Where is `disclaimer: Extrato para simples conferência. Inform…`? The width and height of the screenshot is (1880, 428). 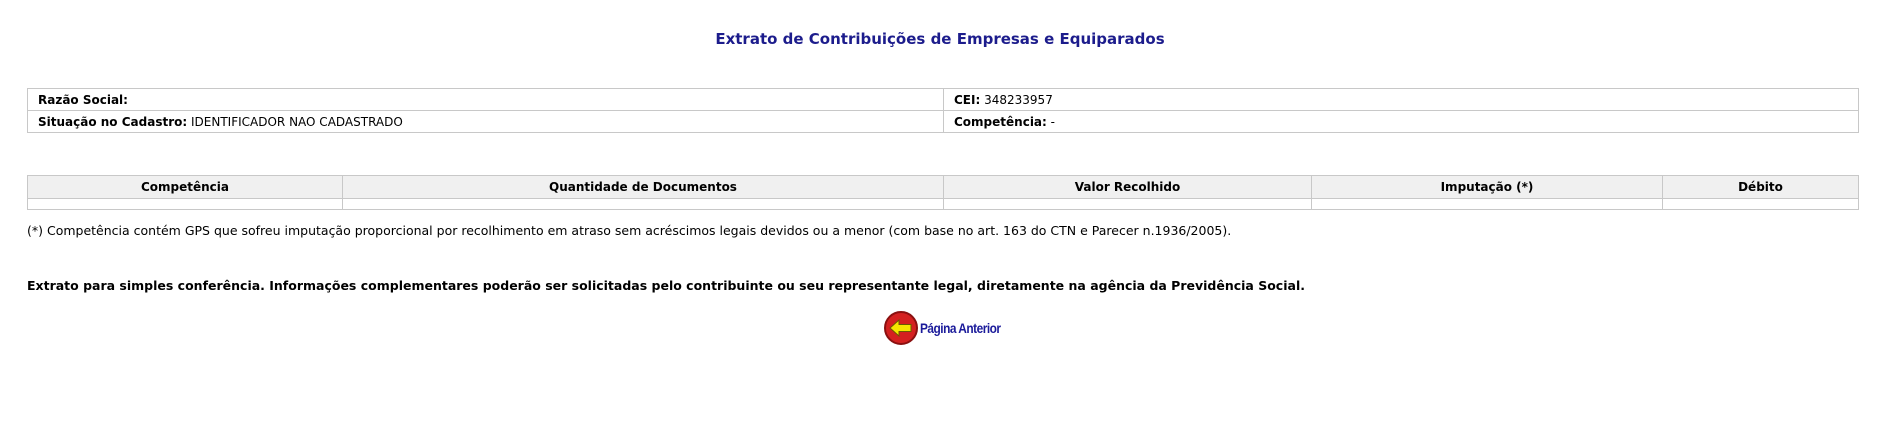
disclaimer: Extrato para simples conferência. Inform… is located at coordinates (666, 285).